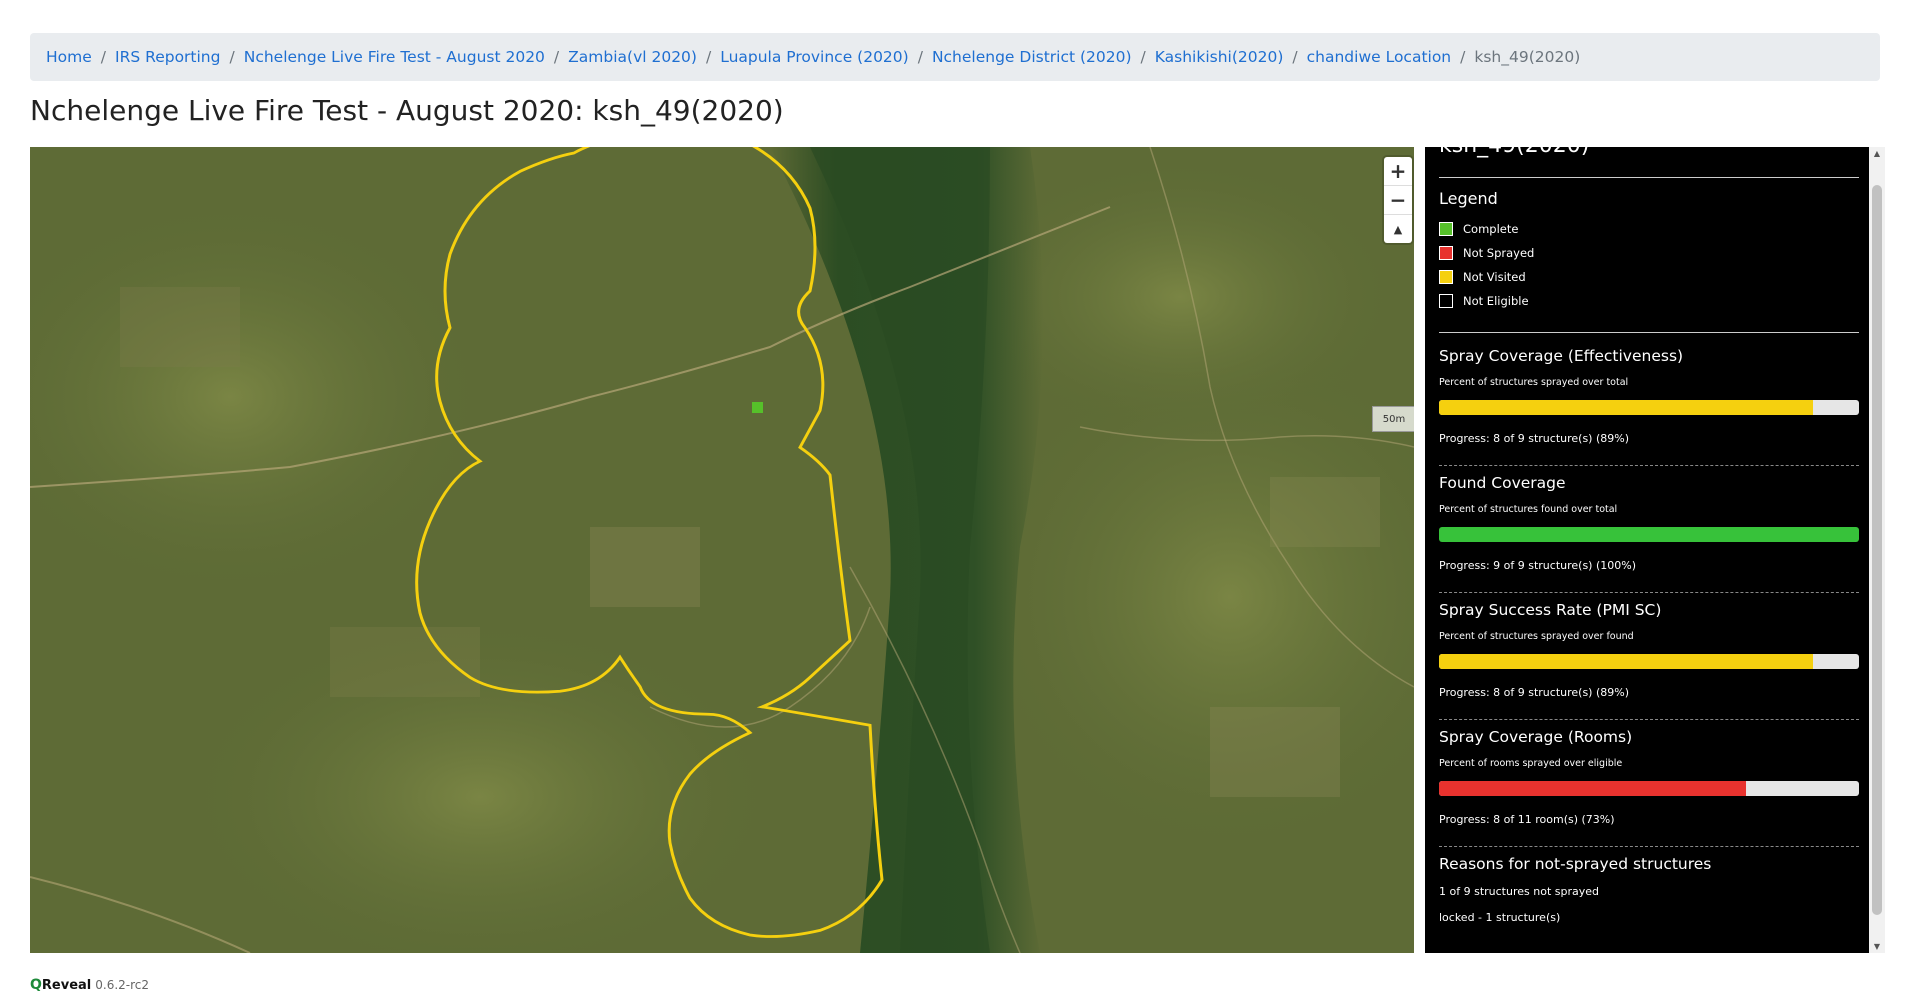 Image resolution: width=1905 pixels, height=1008 pixels. Describe the element at coordinates (1550, 610) in the screenshot. I see `section-title: Spray Success Rate (PMI SC)` at that location.